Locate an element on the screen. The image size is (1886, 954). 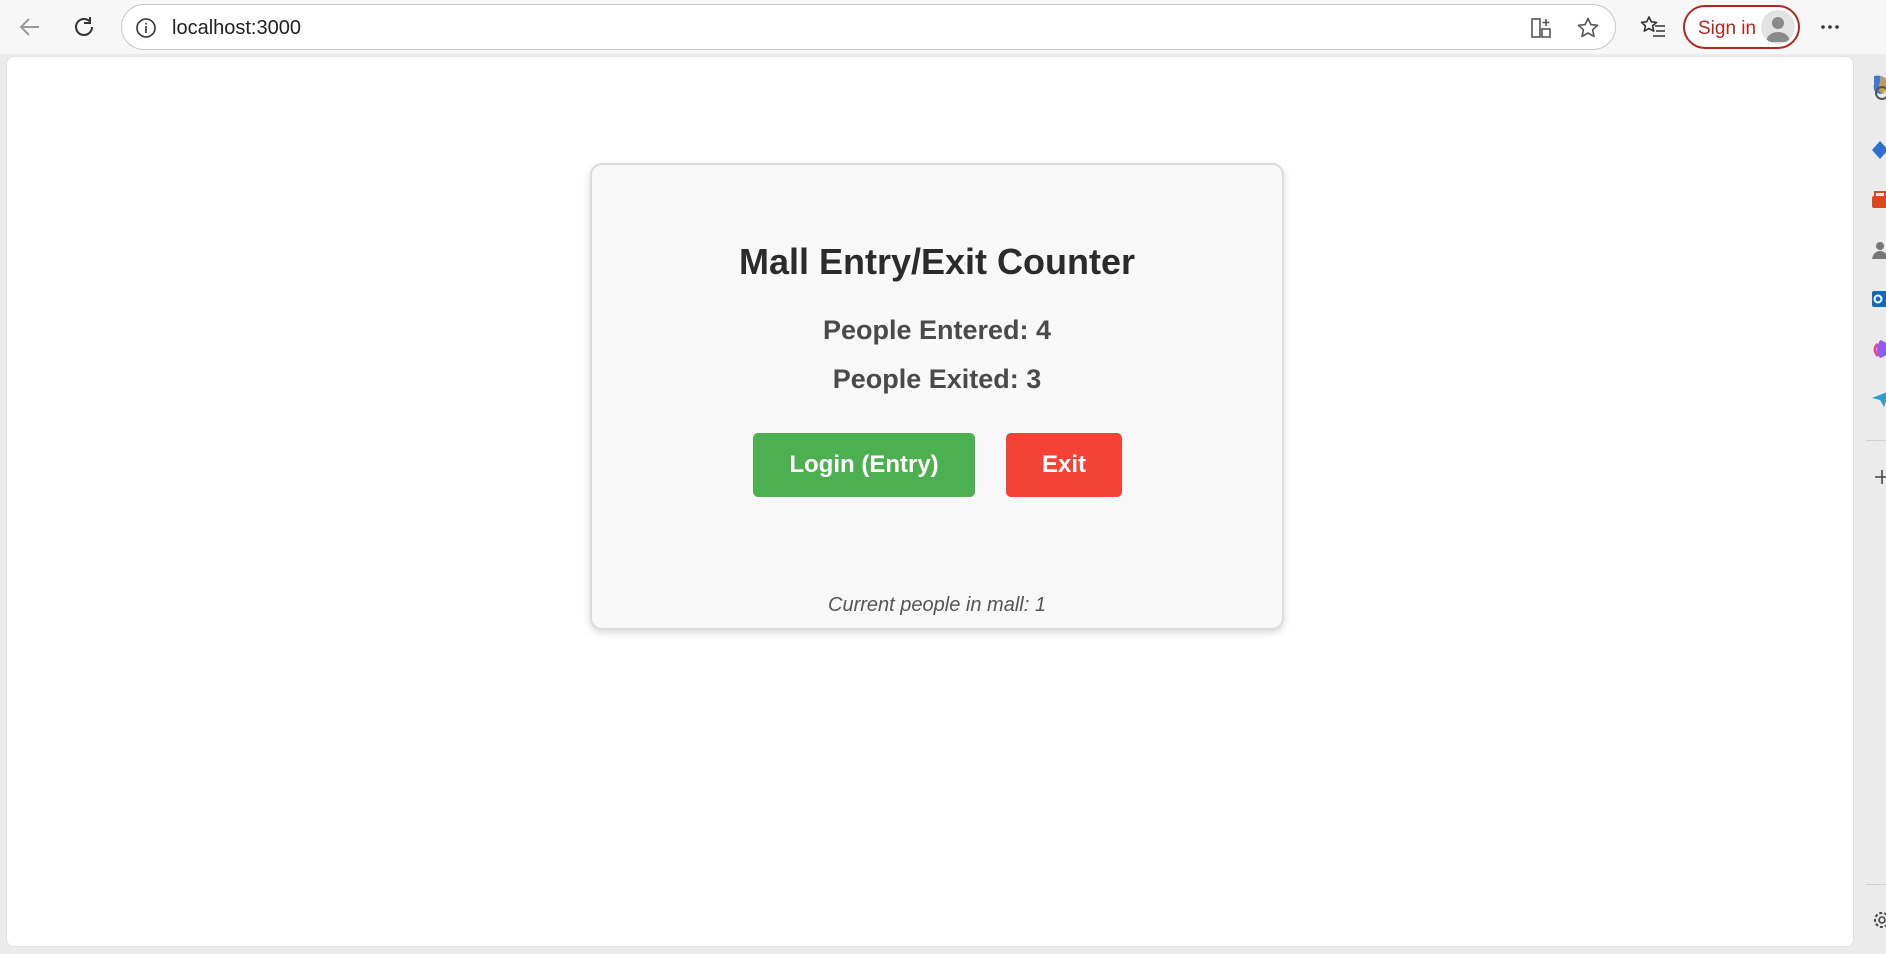
search-icon is located at coordinates (1878, 94).